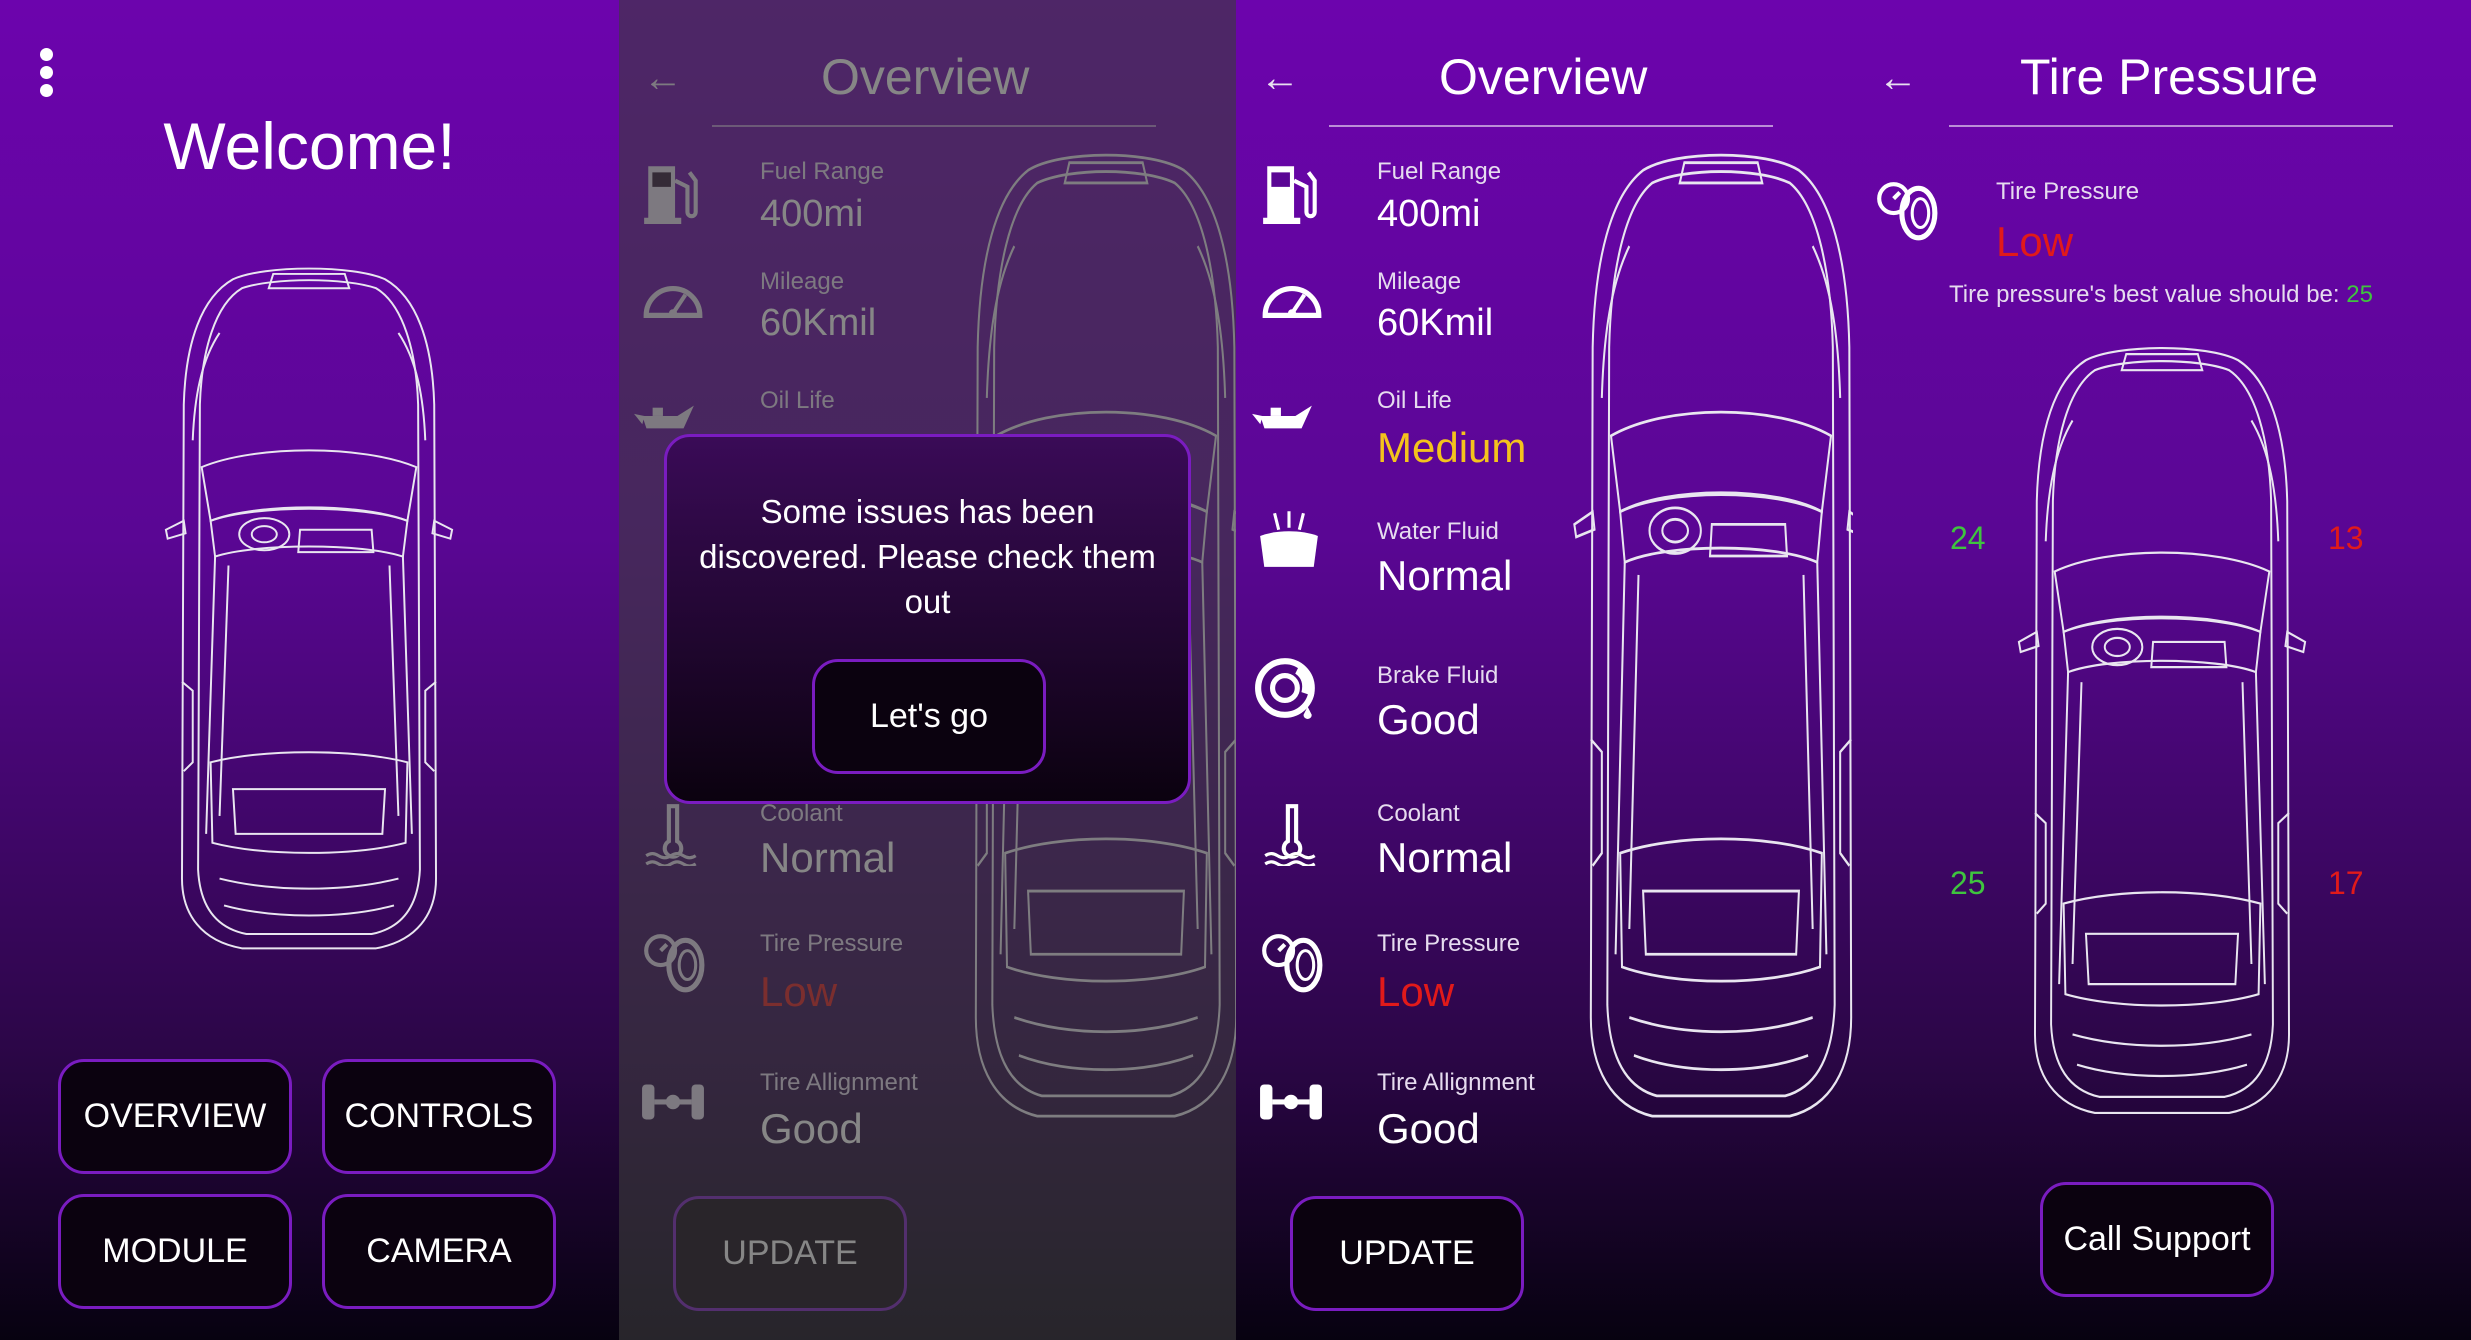 The image size is (2471, 1340). What do you see at coordinates (47, 73) in the screenshot?
I see `more-options-icon` at bounding box center [47, 73].